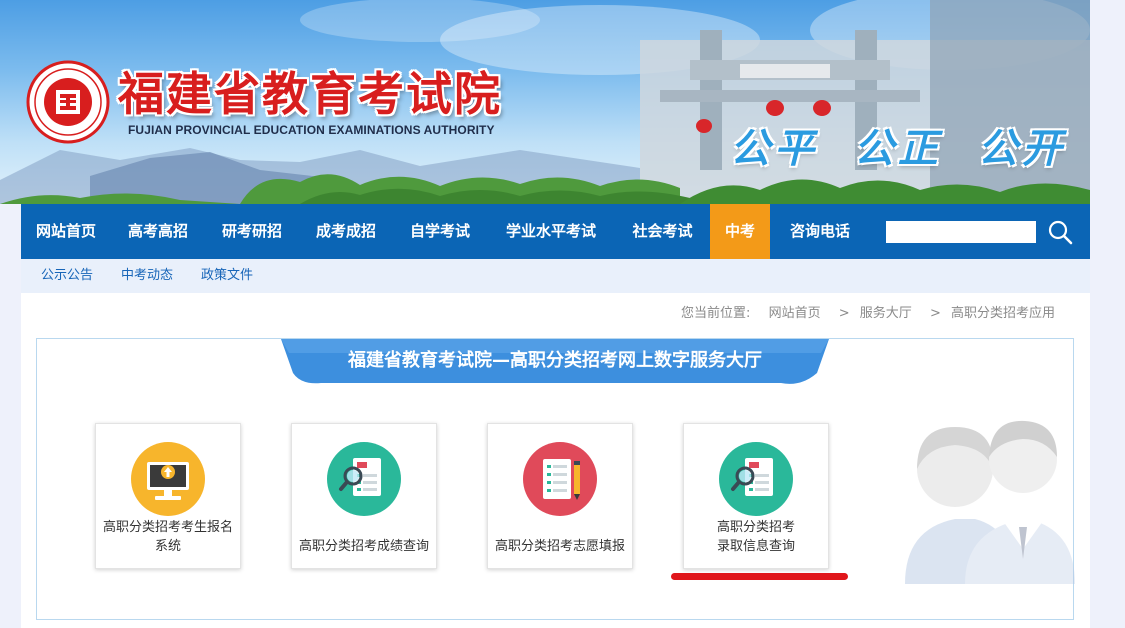  What do you see at coordinates (67, 276) in the screenshot?
I see `subnav-announcements: 公示公告` at bounding box center [67, 276].